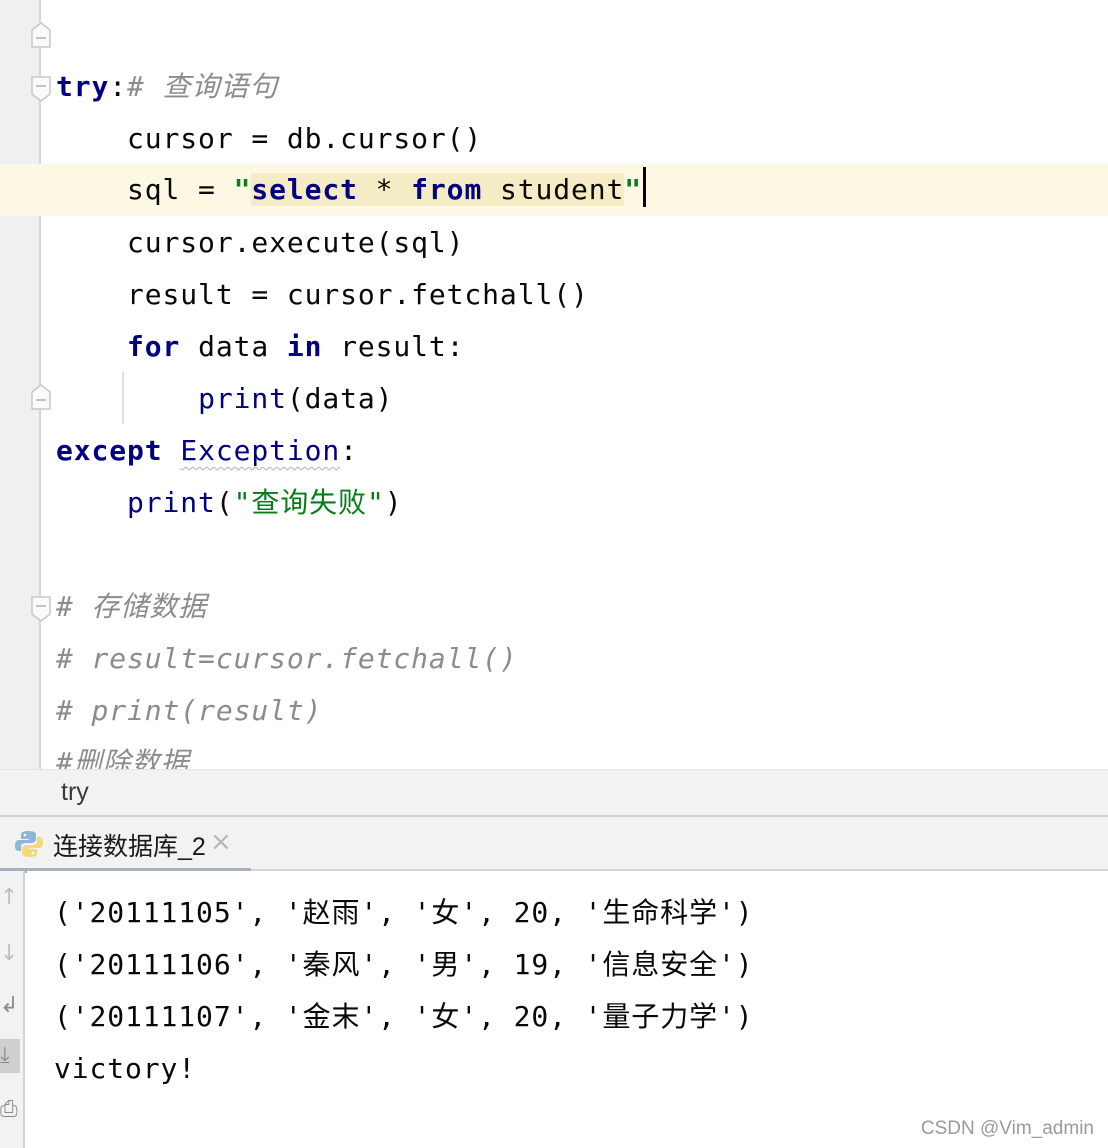 Image resolution: width=1108 pixels, height=1148 pixels. I want to click on run-tab-bar: 连接数据库_2 ×, so click(554, 845).